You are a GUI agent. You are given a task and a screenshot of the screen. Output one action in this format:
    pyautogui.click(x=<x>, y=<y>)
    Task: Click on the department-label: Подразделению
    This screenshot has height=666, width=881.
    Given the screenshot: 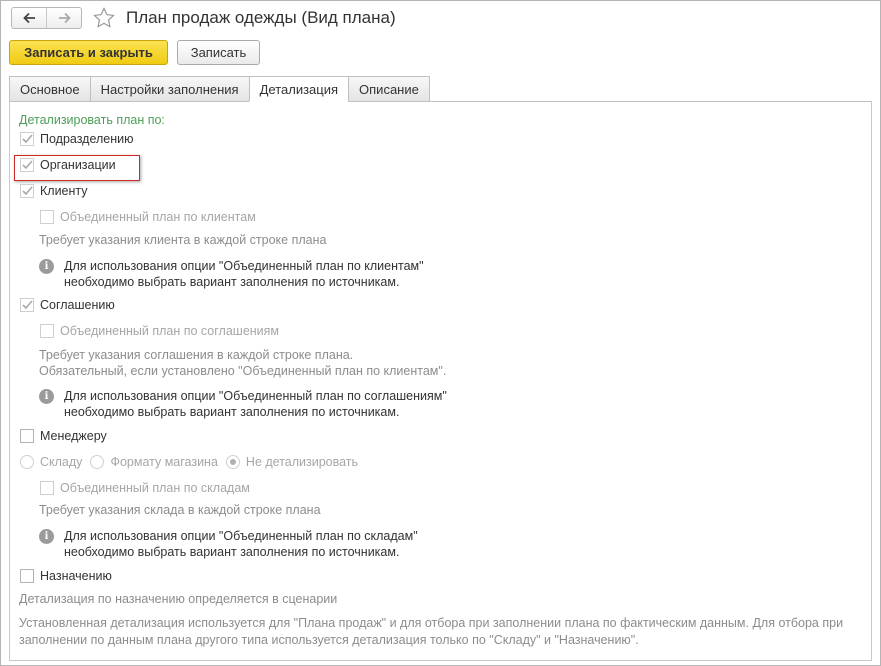 What is the action you would take?
    pyautogui.click(x=87, y=139)
    